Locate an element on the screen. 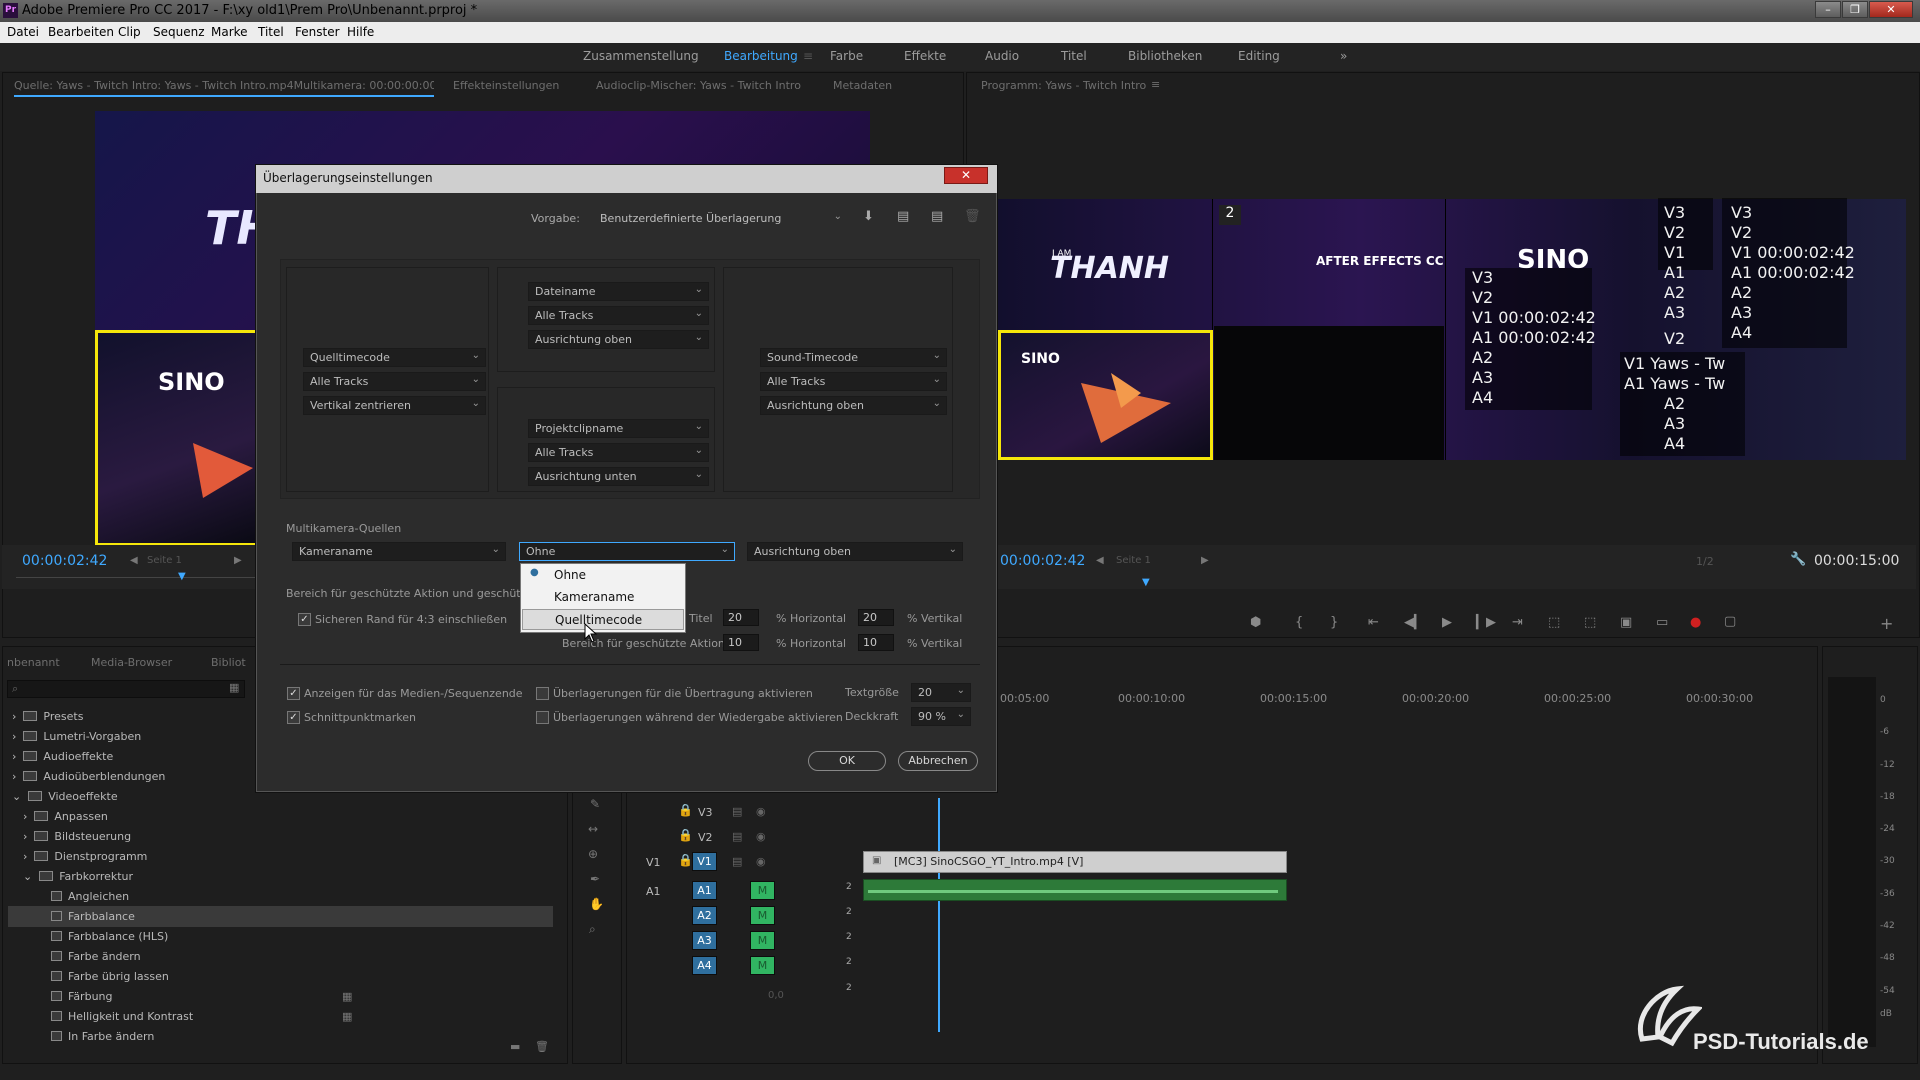 This screenshot has height=1080, width=1920. workspace-audio: Audio is located at coordinates (1002, 56).